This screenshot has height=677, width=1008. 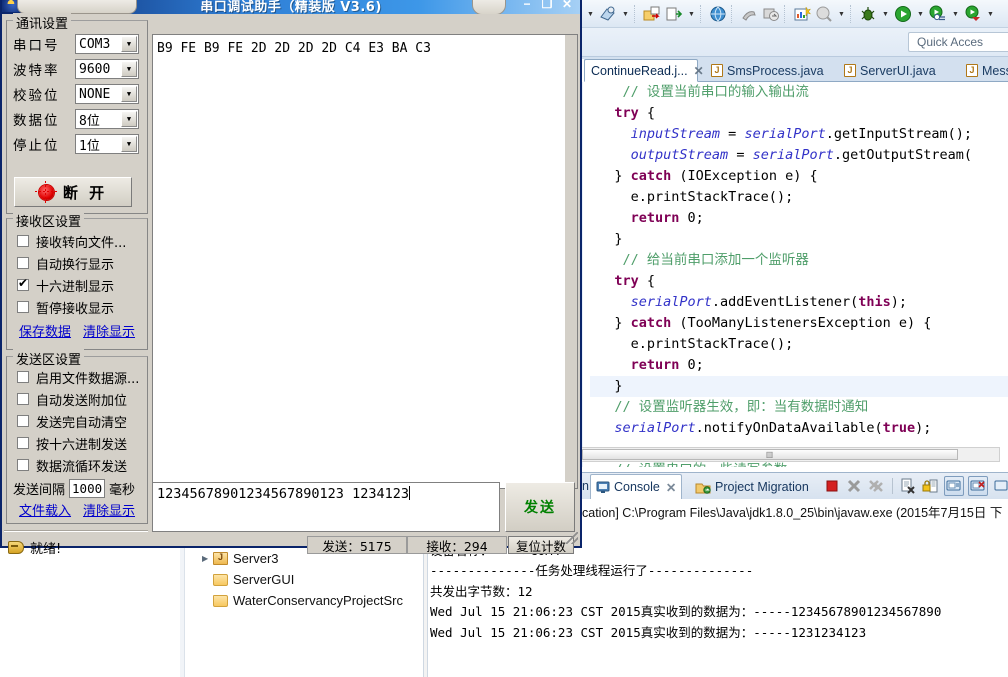 What do you see at coordinates (109, 330) in the screenshot?
I see `clear-receive-display-link: 清除显示` at bounding box center [109, 330].